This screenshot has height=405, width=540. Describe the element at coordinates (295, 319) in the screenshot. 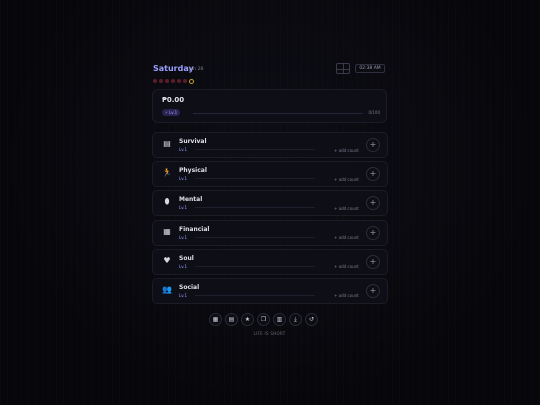

I see `download-icon: ⤓` at that location.